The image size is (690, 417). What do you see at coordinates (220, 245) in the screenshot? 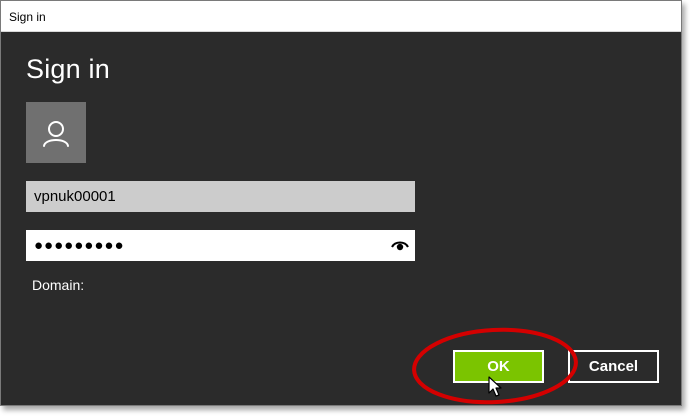
I see `password-field: ●●●●●●●●●` at bounding box center [220, 245].